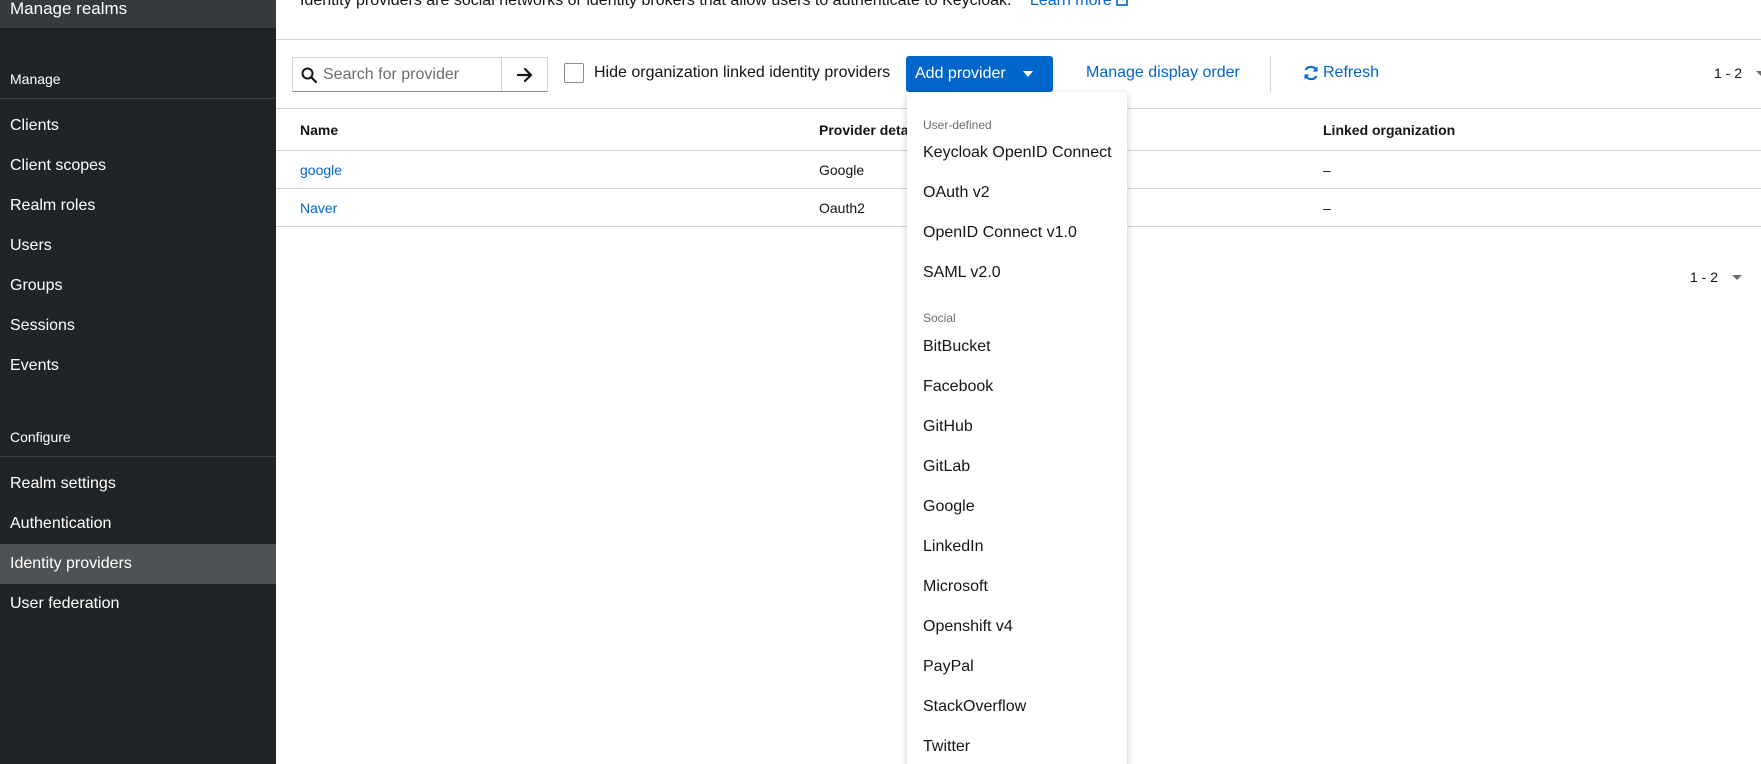  I want to click on menu-item-bitbucket: BitBucket, so click(957, 347).